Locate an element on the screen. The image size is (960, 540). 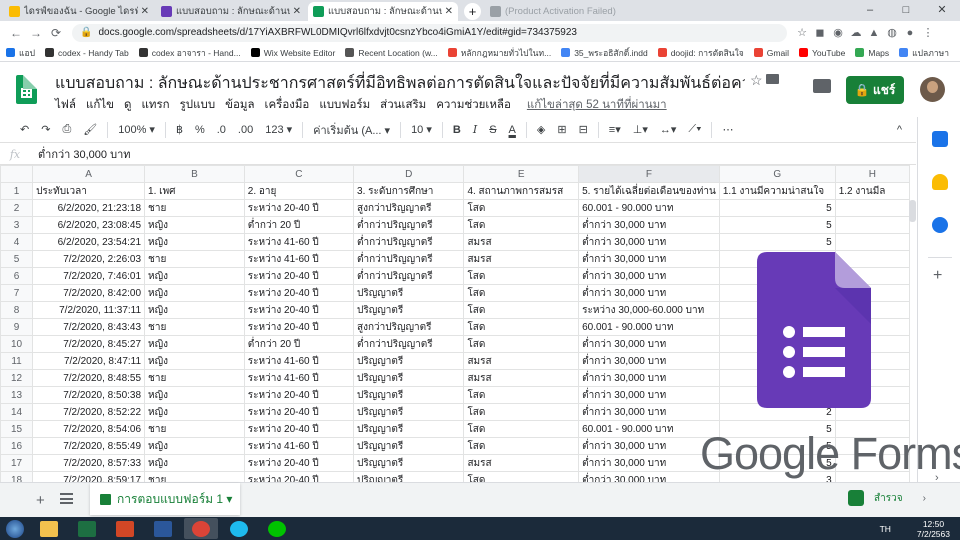
taskbar-powerpoint-icon is located at coordinates (125, 528).